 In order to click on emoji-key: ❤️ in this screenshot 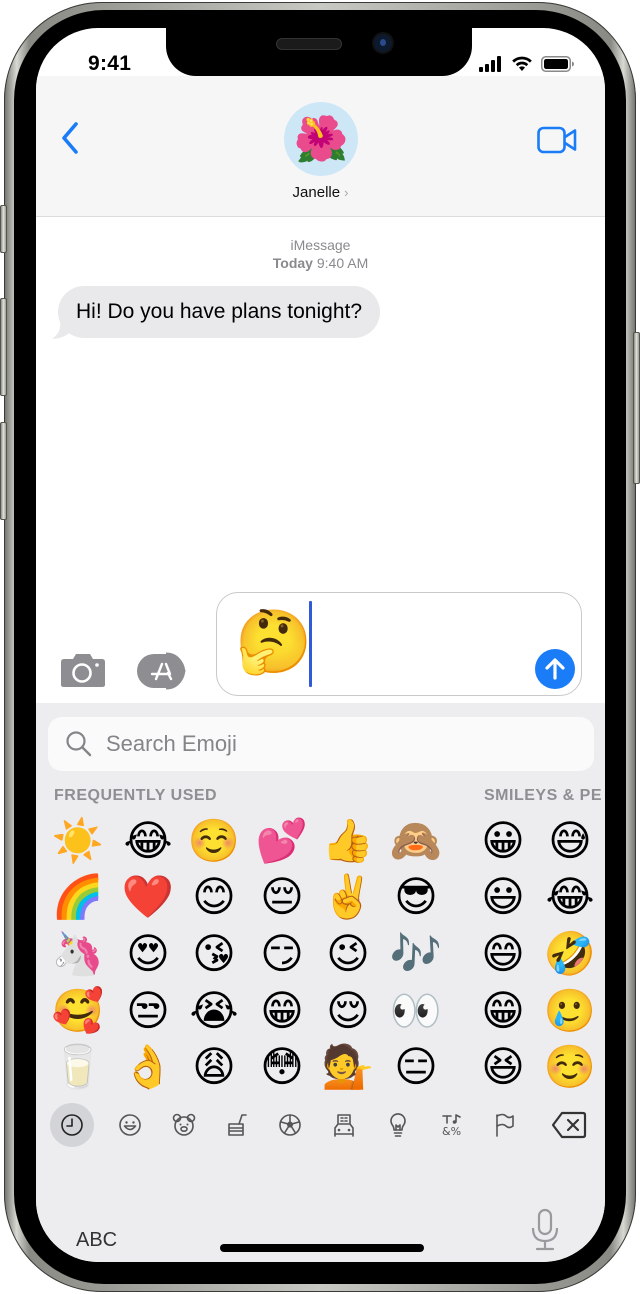, I will do `click(148, 897)`.